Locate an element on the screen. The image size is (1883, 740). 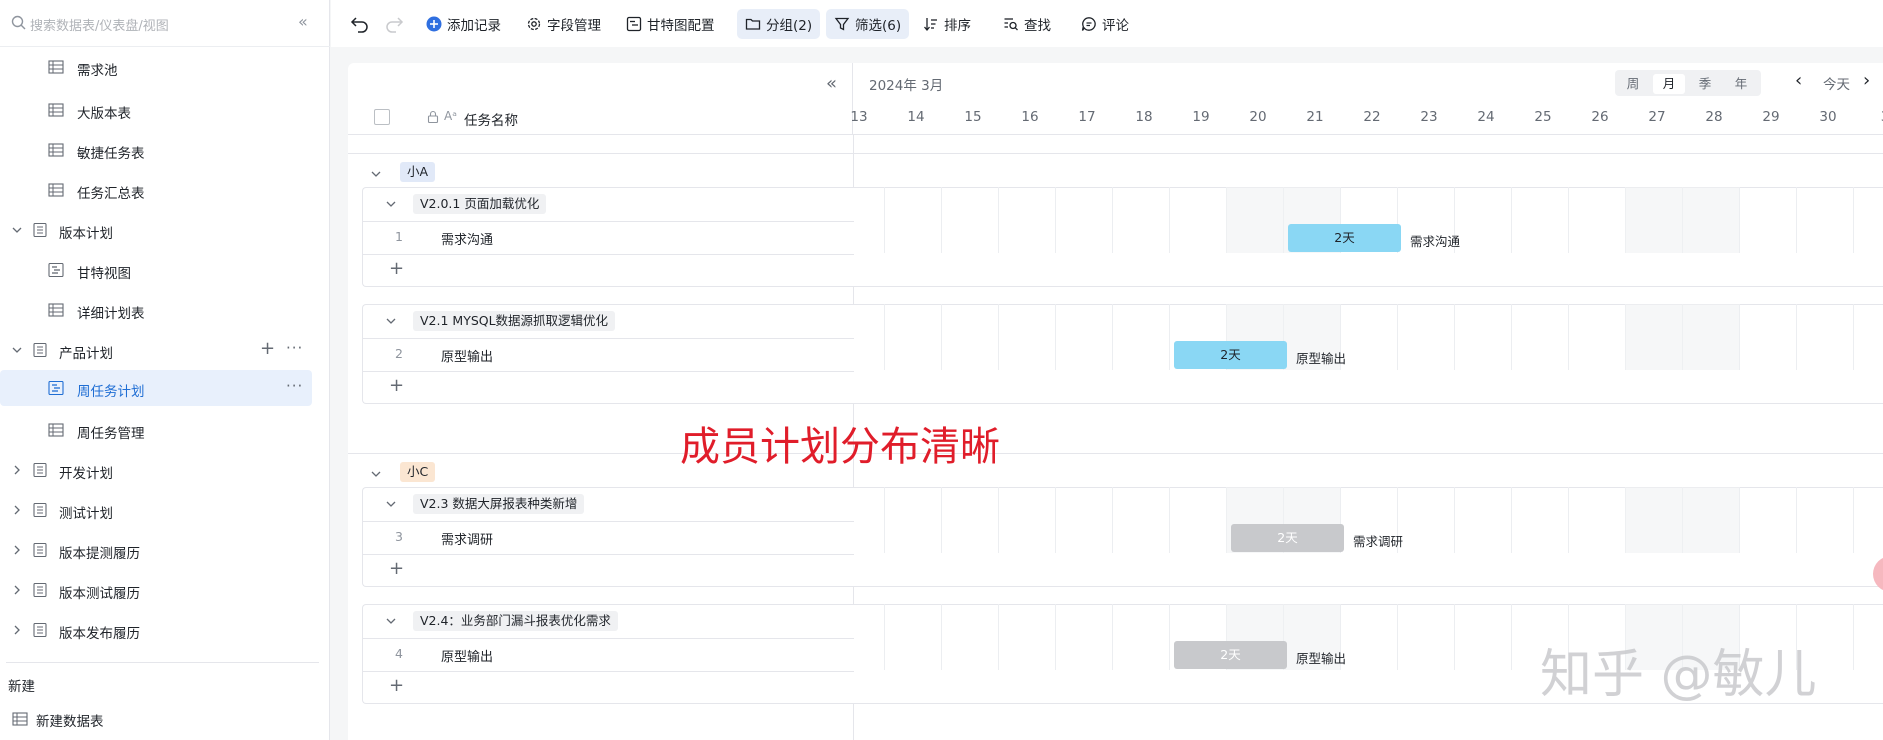
select-all-checkbox is located at coordinates (382, 117).